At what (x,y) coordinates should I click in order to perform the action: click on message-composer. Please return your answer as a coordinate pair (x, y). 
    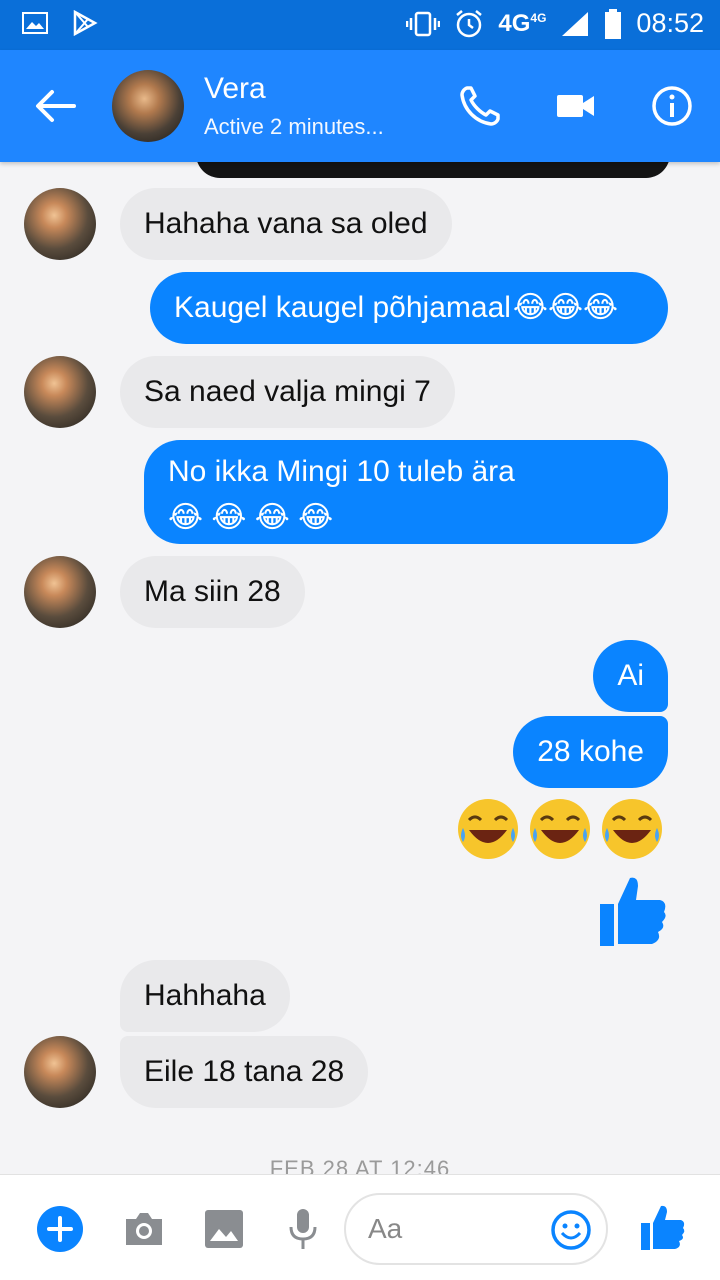
    Looking at the image, I should click on (360, 1227).